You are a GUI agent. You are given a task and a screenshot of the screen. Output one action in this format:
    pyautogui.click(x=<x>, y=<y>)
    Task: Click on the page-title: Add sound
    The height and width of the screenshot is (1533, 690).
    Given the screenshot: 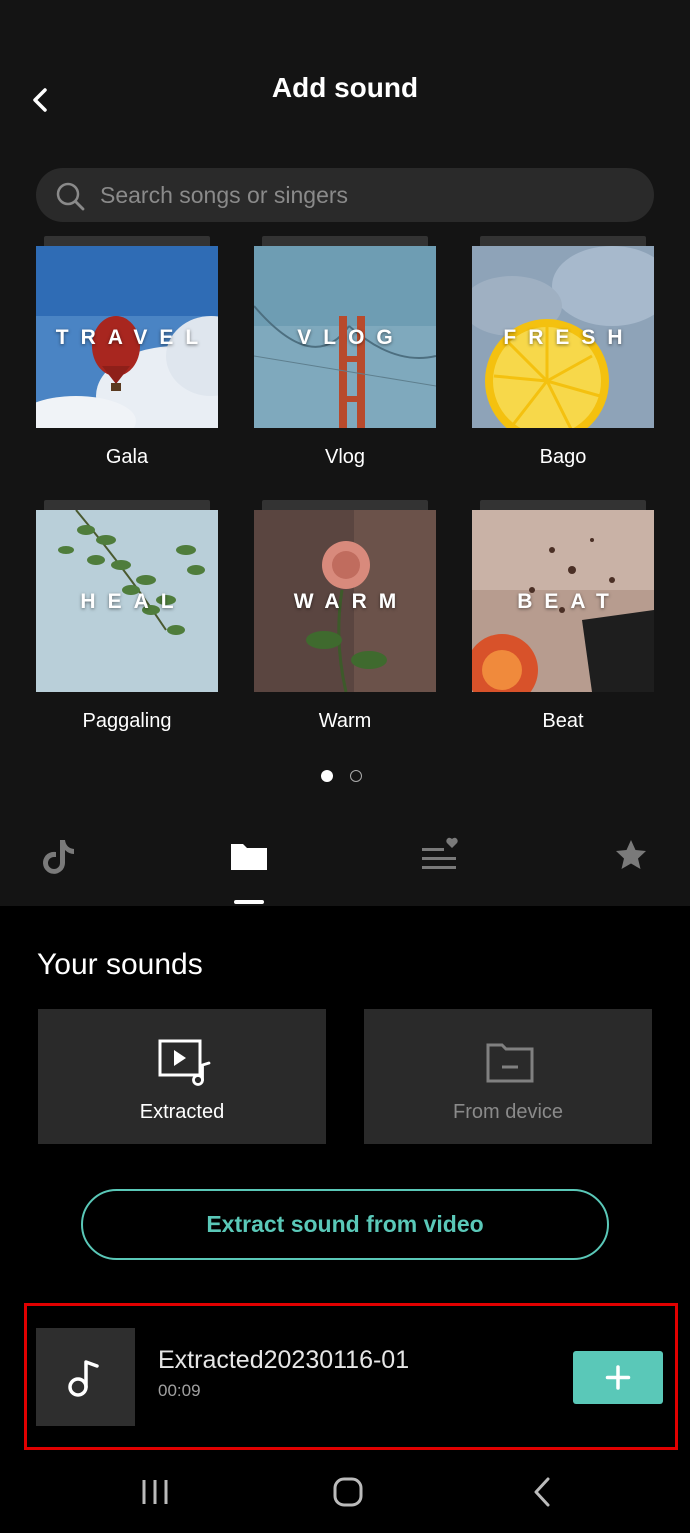 What is the action you would take?
    pyautogui.click(x=345, y=87)
    